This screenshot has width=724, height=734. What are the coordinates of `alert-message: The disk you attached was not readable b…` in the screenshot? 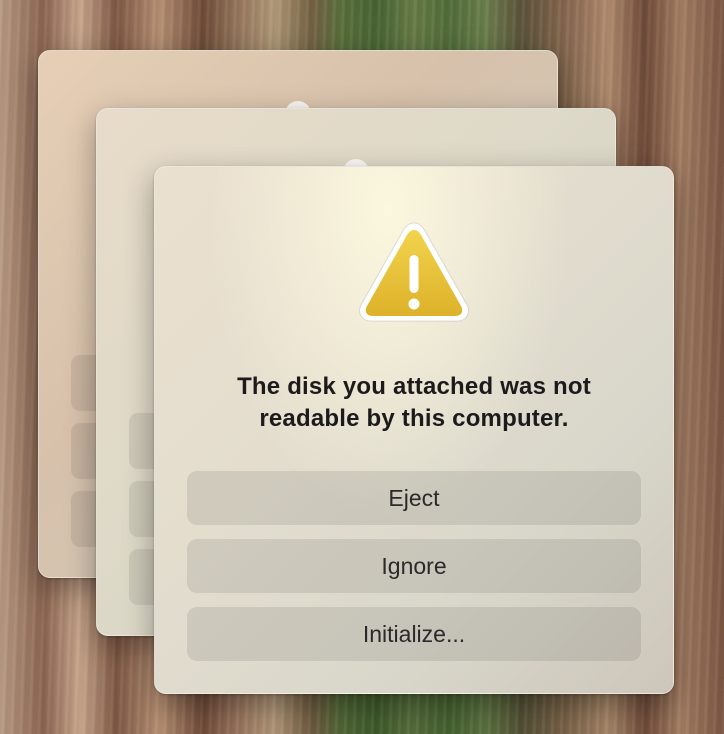 It's located at (414, 403).